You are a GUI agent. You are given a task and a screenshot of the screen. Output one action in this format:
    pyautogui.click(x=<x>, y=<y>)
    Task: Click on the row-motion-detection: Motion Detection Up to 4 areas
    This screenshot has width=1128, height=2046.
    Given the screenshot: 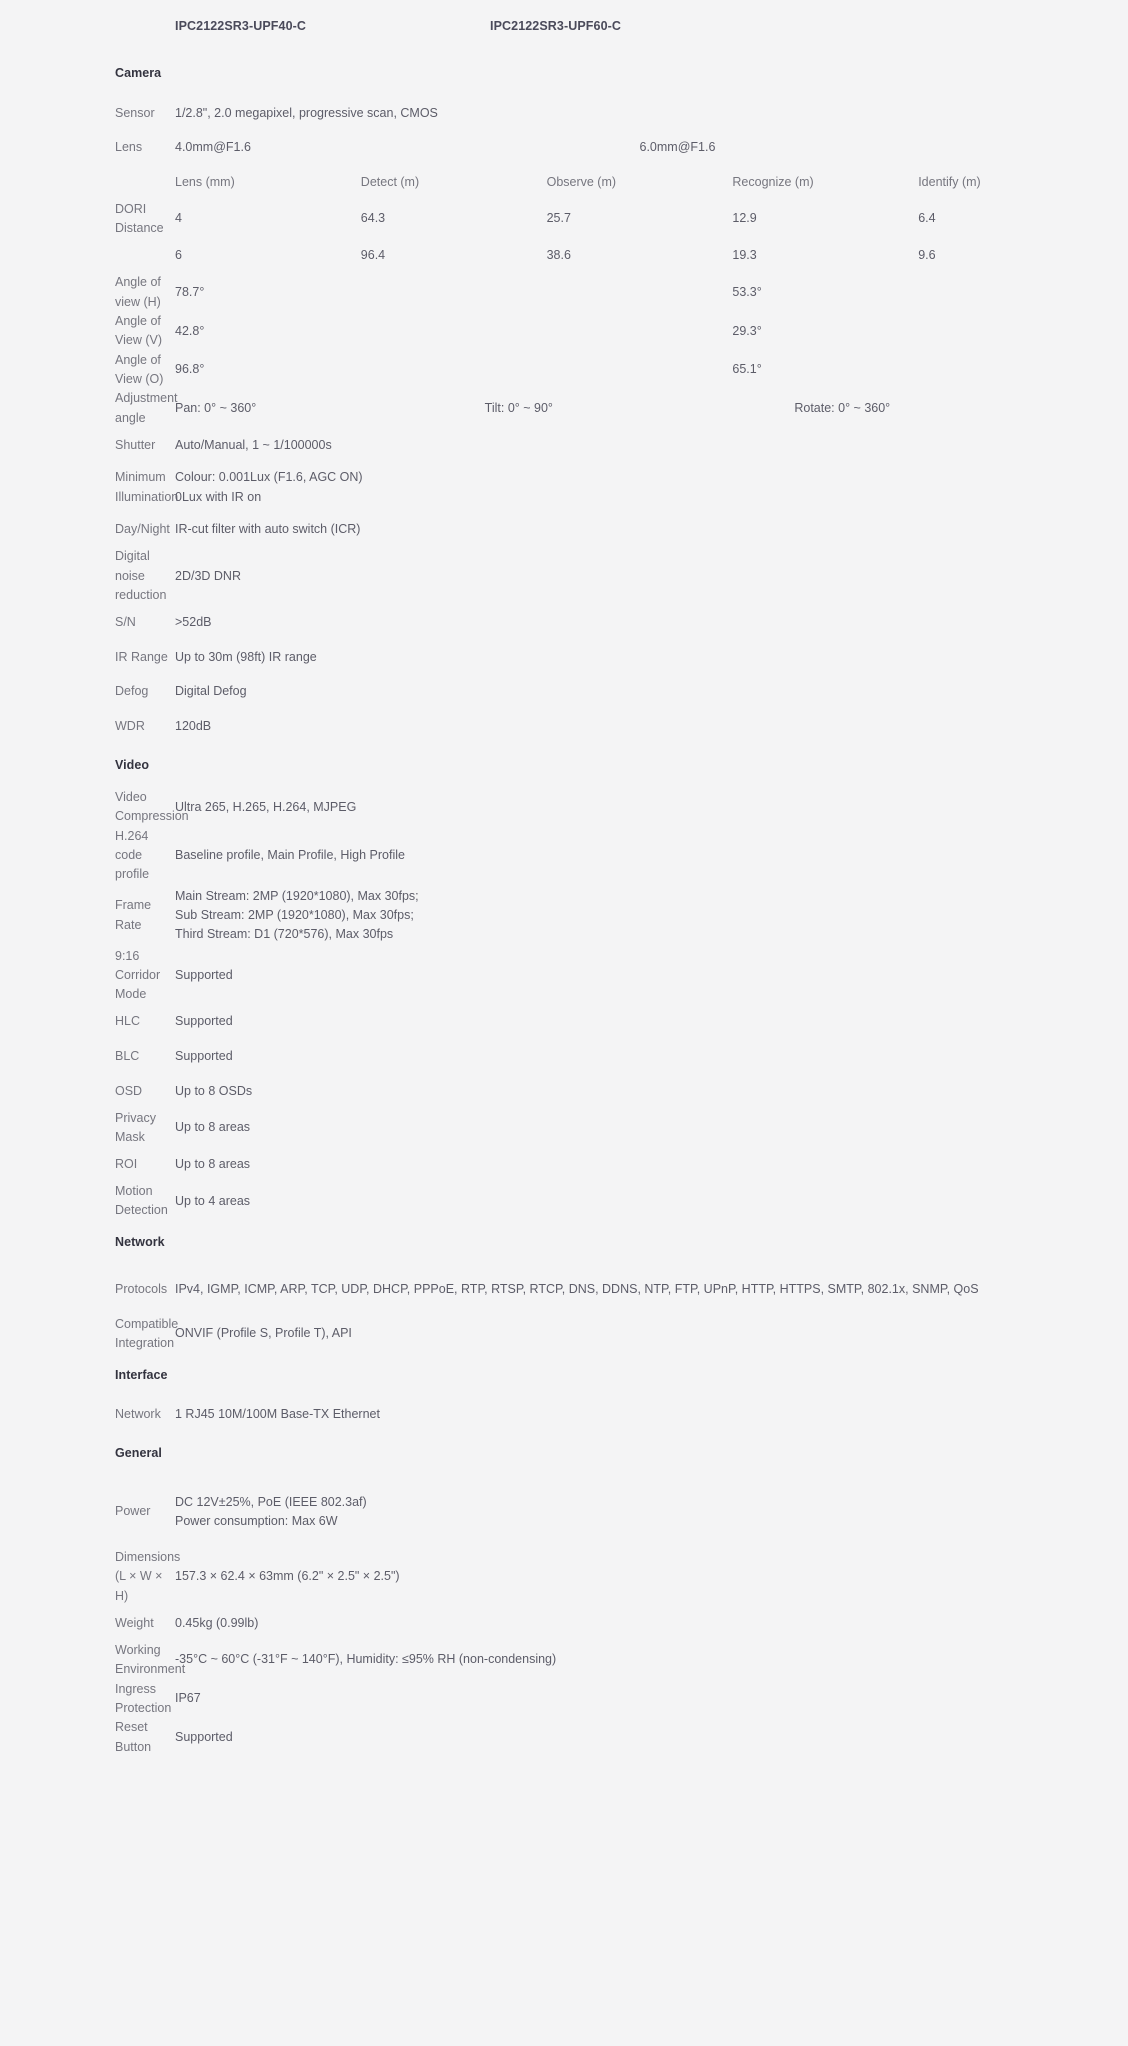 What is the action you would take?
    pyautogui.click(x=564, y=1201)
    